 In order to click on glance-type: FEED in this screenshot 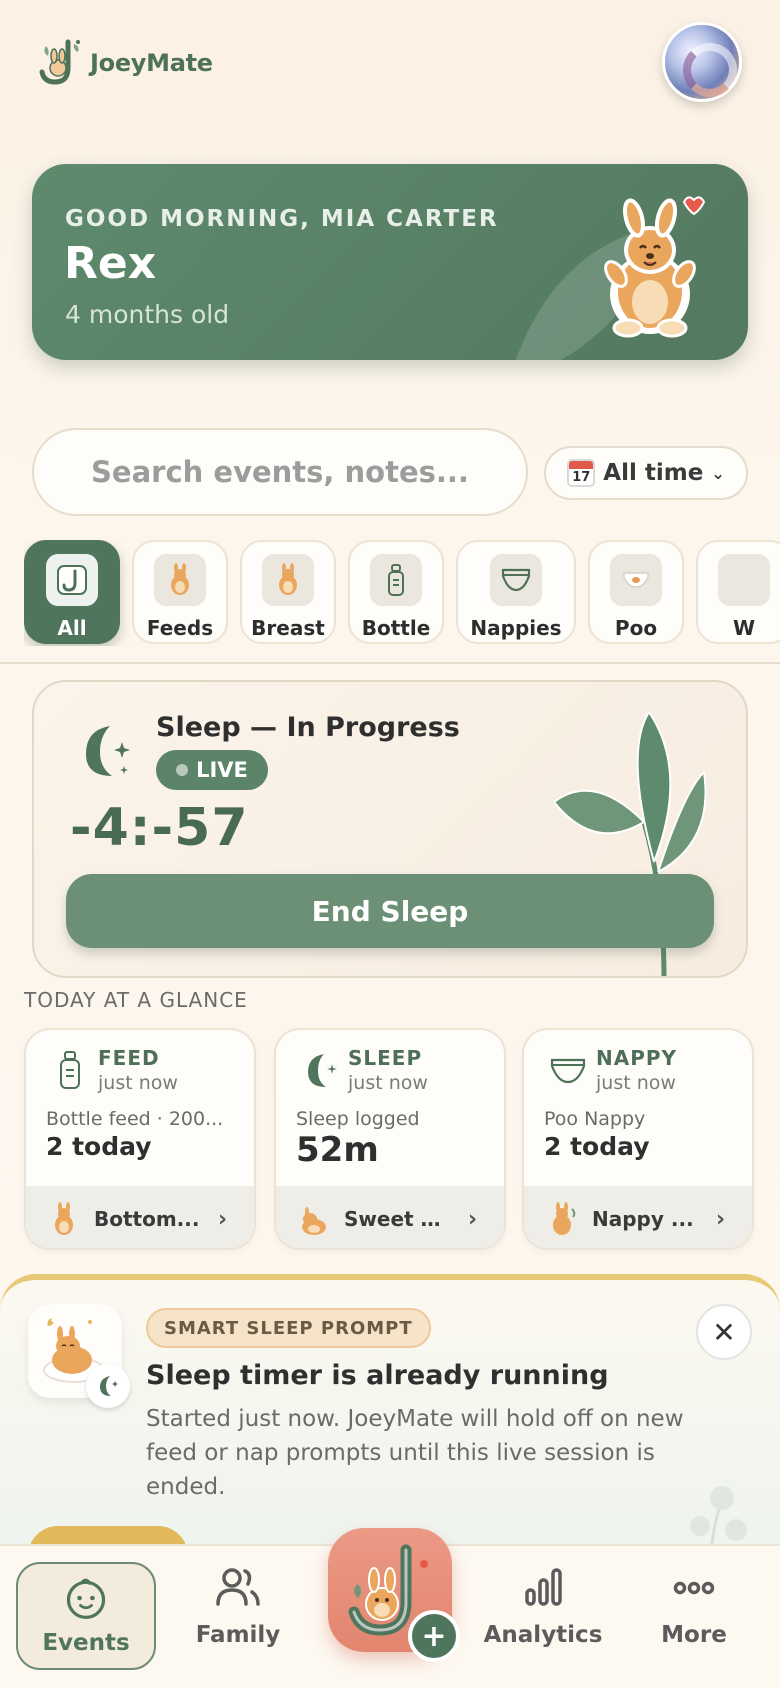, I will do `click(129, 1058)`.